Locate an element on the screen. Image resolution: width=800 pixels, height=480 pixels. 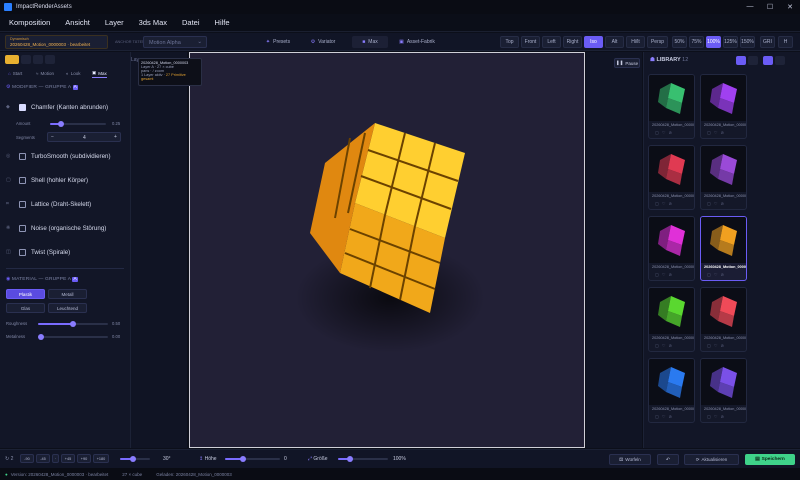
library-item: 20260428_Motion_0000008 ▢ ♡ ⊘ is located at coordinates (723, 319).